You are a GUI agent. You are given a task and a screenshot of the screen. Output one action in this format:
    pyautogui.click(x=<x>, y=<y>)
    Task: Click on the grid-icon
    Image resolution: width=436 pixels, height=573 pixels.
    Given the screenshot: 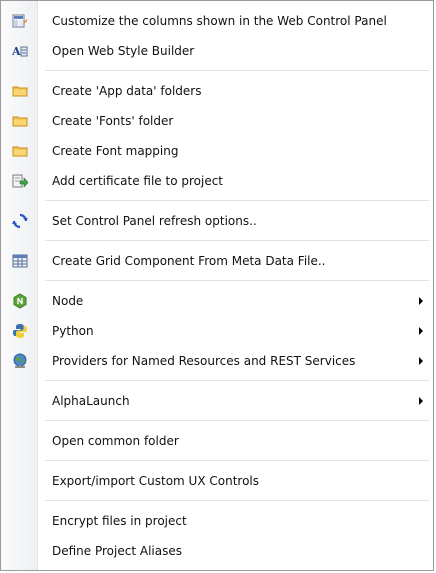 What is the action you would take?
    pyautogui.click(x=20, y=261)
    